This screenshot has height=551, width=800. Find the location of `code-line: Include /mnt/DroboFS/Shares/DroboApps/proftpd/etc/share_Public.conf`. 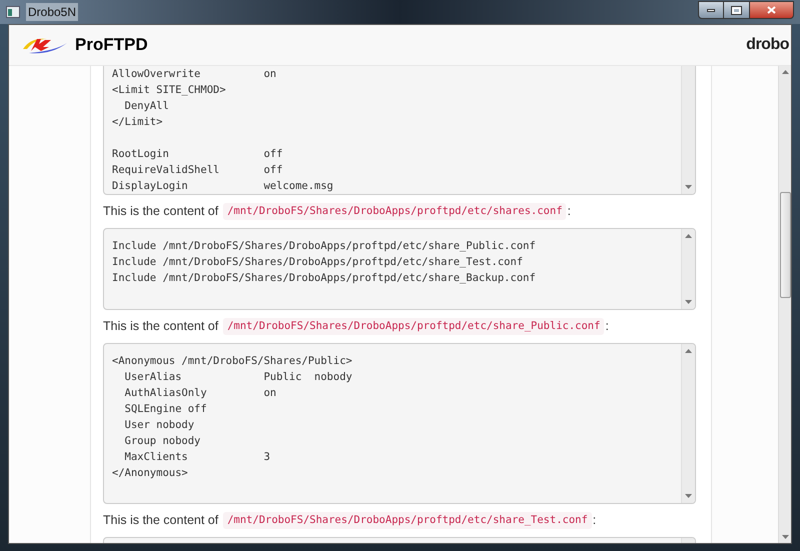

code-line: Include /mnt/DroboFS/Shares/DroboApps/proftpd/etc/share_Public.conf is located at coordinates (324, 246).